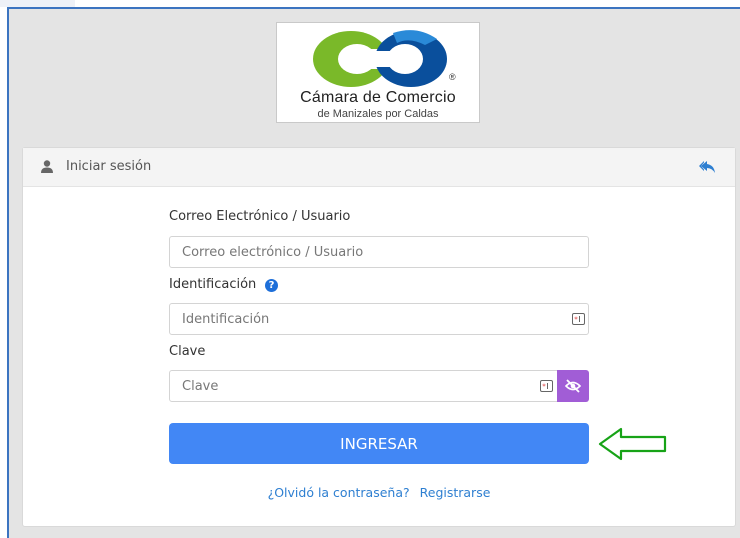 The width and height of the screenshot is (740, 538). What do you see at coordinates (339, 492) in the screenshot?
I see `forgot-password-link: ¿Olvidó la contraseña?` at bounding box center [339, 492].